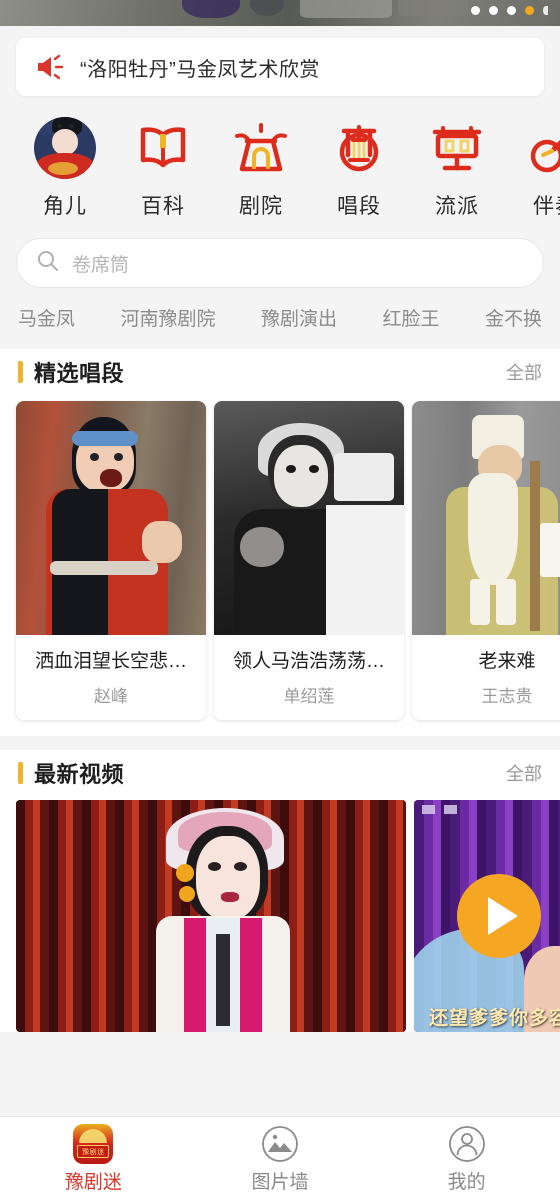 This screenshot has height=1200, width=560. What do you see at coordinates (111, 677) in the screenshot?
I see `aria-card-meta: 洒血泪望长空悲… 赵峰` at bounding box center [111, 677].